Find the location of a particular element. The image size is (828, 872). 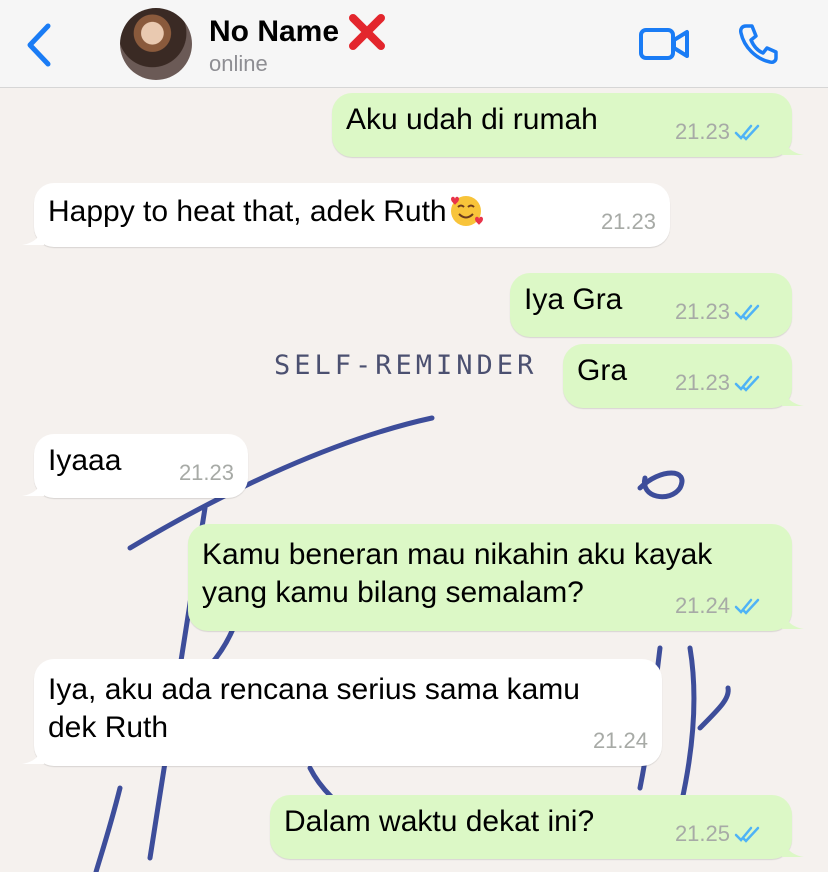

contact-name-row: No Name is located at coordinates (298, 32).